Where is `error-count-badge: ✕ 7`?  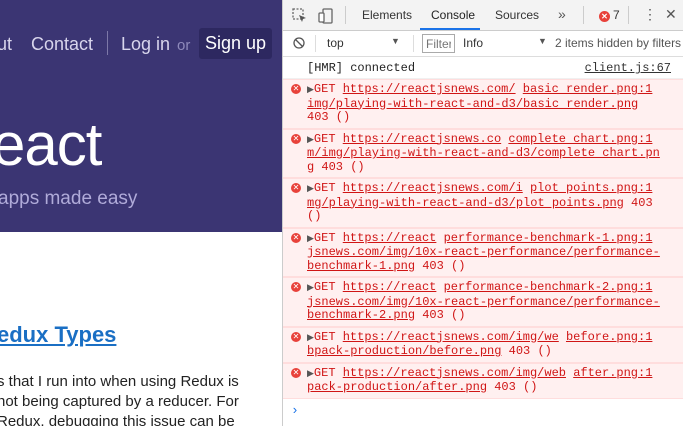 error-count-badge: ✕ 7 is located at coordinates (609, 15).